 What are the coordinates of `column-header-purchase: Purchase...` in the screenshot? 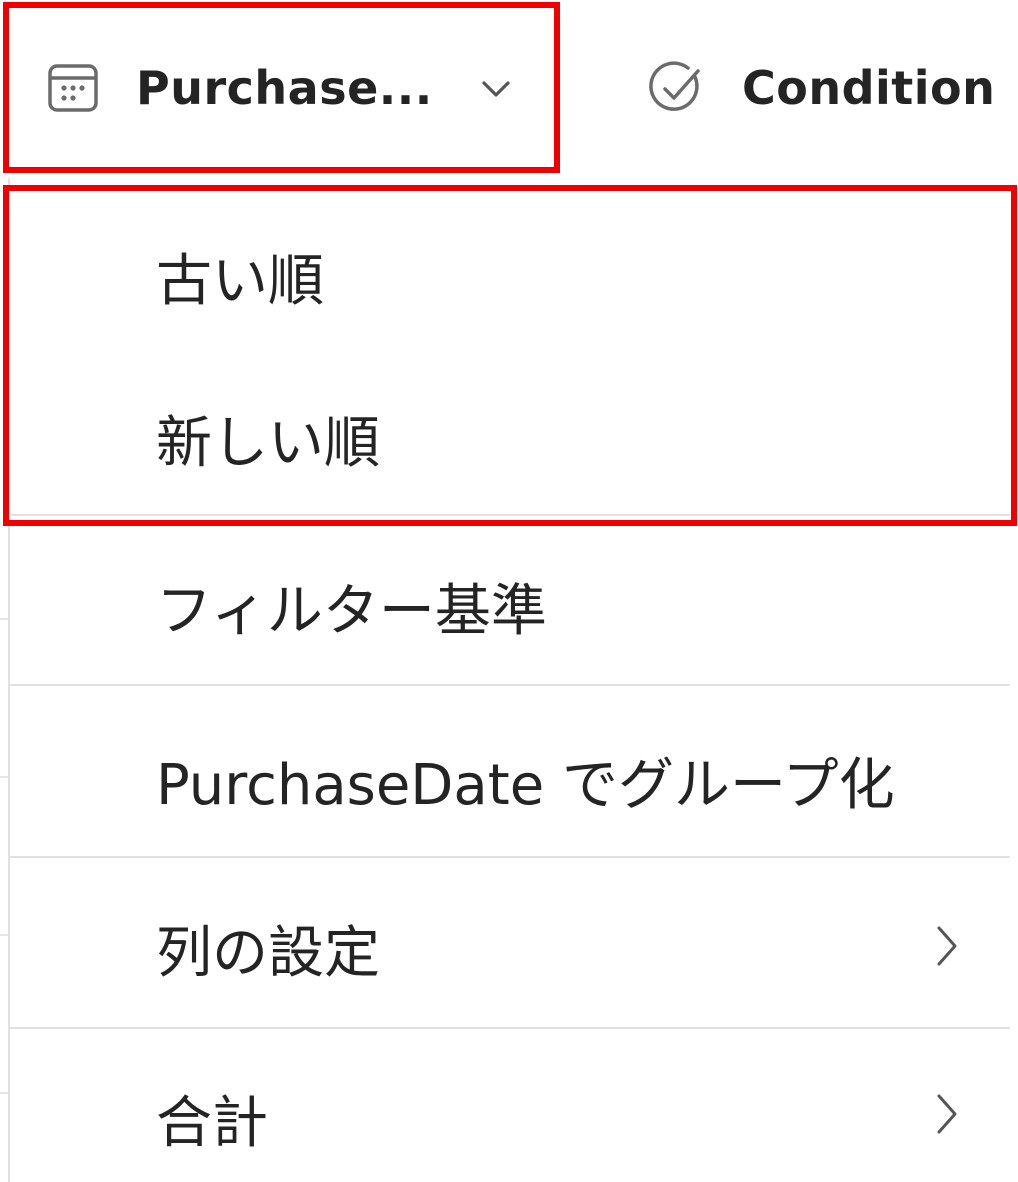 It's located at (280, 88).